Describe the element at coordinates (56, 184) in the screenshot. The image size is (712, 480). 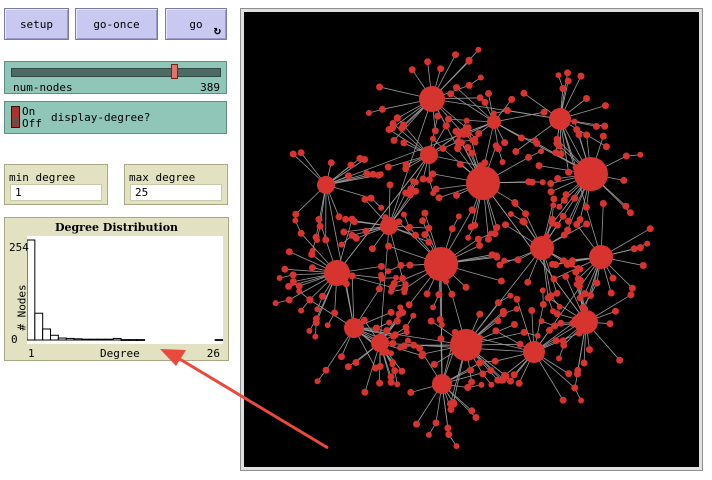
I see `min-degree-monitor: min degree 1` at that location.